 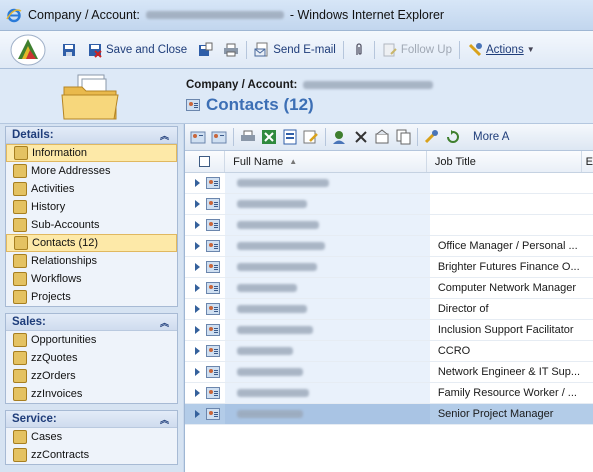 I want to click on mail-merge-icon, so click(x=290, y=137).